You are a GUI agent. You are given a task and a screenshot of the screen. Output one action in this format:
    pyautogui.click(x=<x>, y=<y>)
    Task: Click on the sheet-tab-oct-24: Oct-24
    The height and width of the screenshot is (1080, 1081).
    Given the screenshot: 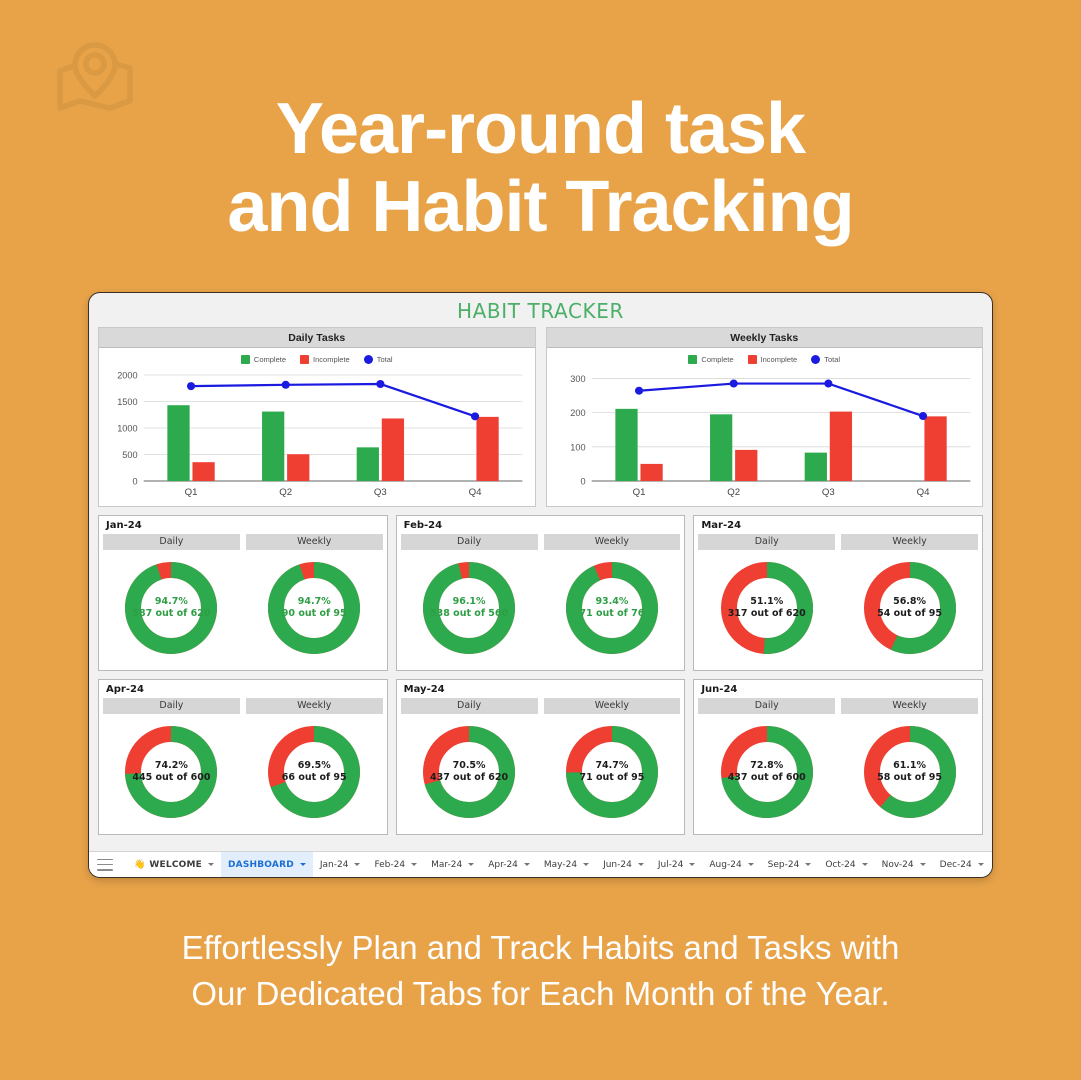 What is the action you would take?
    pyautogui.click(x=846, y=865)
    